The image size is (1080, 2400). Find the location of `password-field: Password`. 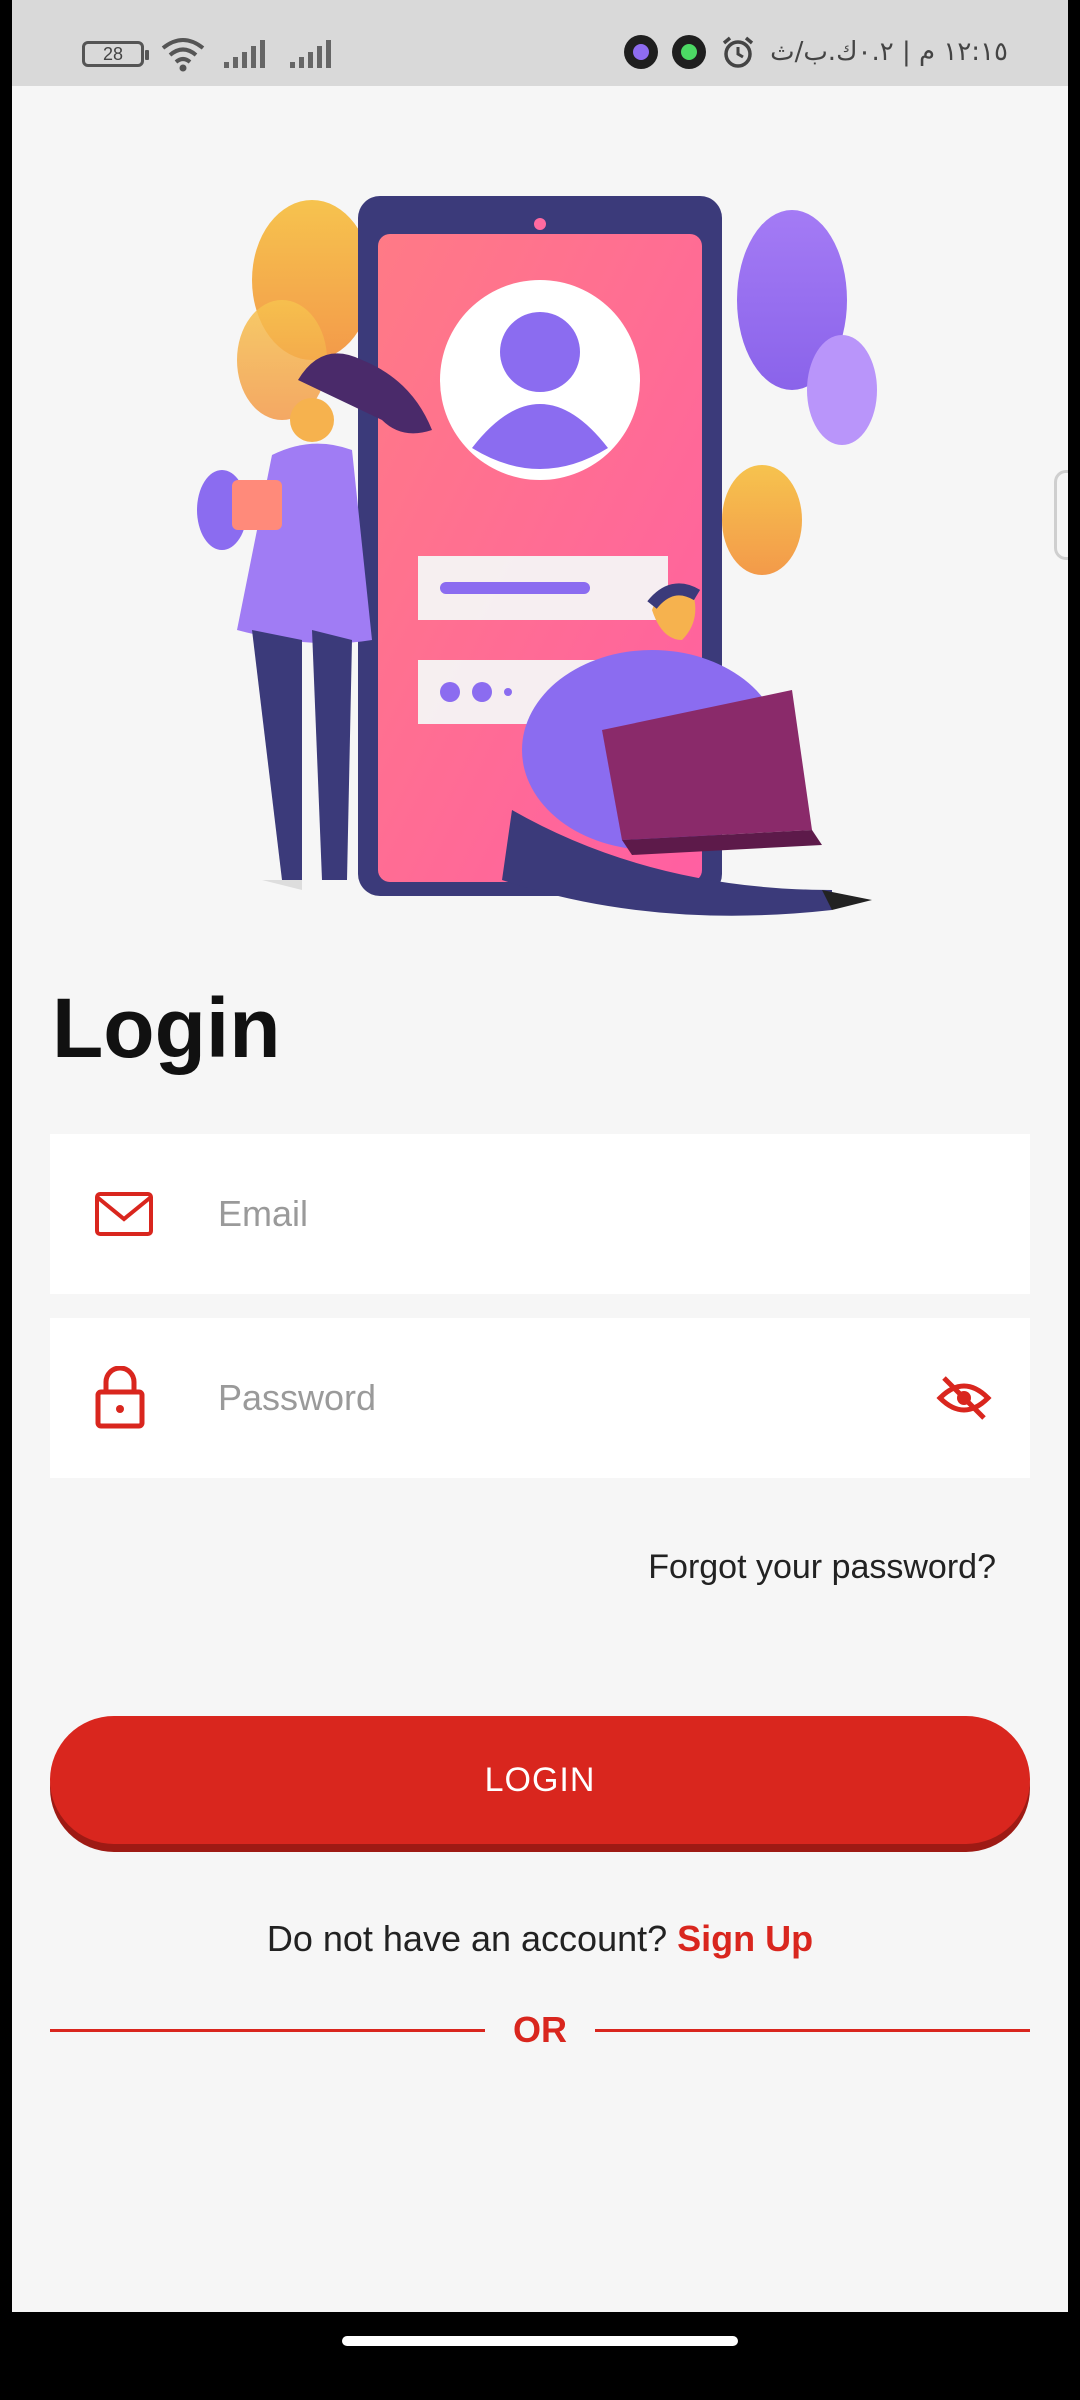

password-field: Password is located at coordinates (540, 1398).